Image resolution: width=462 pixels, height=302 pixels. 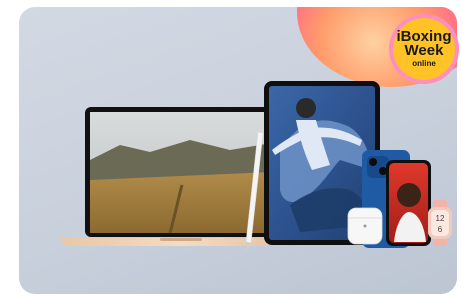 I want to click on watch-icon: 12 6, so click(x=440, y=223).